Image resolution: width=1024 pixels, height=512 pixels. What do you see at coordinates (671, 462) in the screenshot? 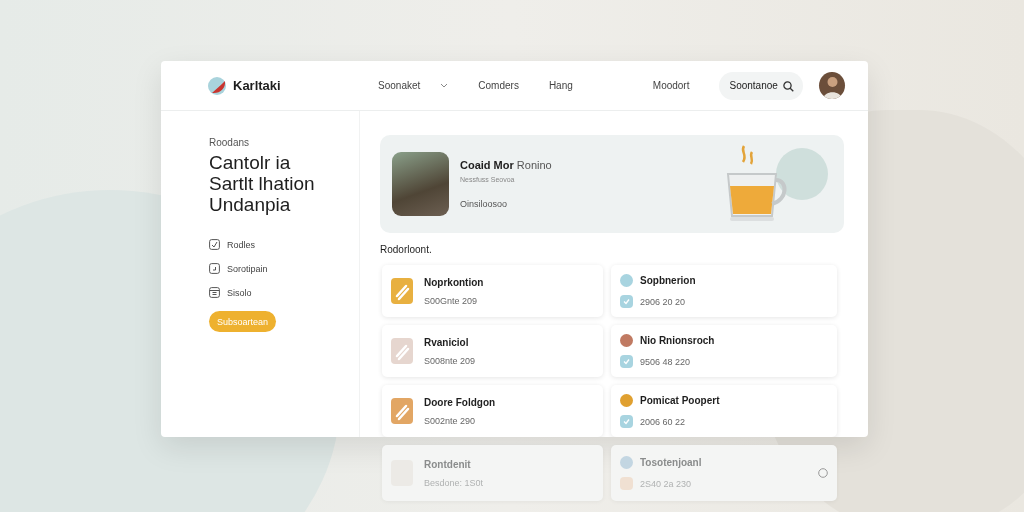
I see `card-title: Tosotenjoanl` at bounding box center [671, 462].